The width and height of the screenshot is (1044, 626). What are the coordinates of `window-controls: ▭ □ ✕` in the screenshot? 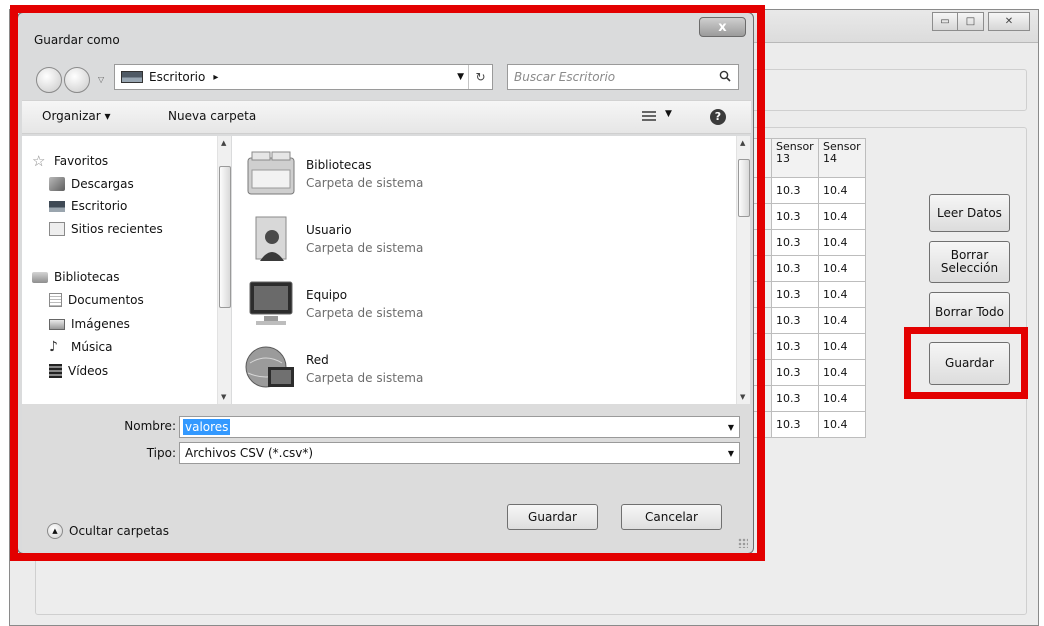 It's located at (981, 21).